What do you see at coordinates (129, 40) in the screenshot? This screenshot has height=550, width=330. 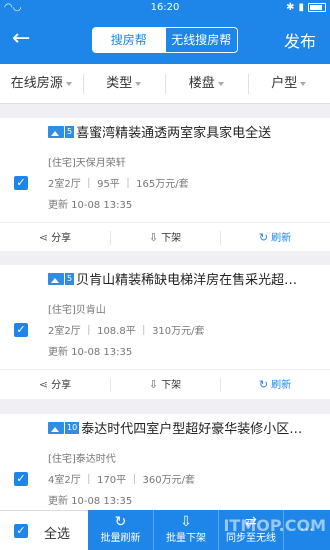 I see `tab-soufangbang: 搜房帮` at bounding box center [129, 40].